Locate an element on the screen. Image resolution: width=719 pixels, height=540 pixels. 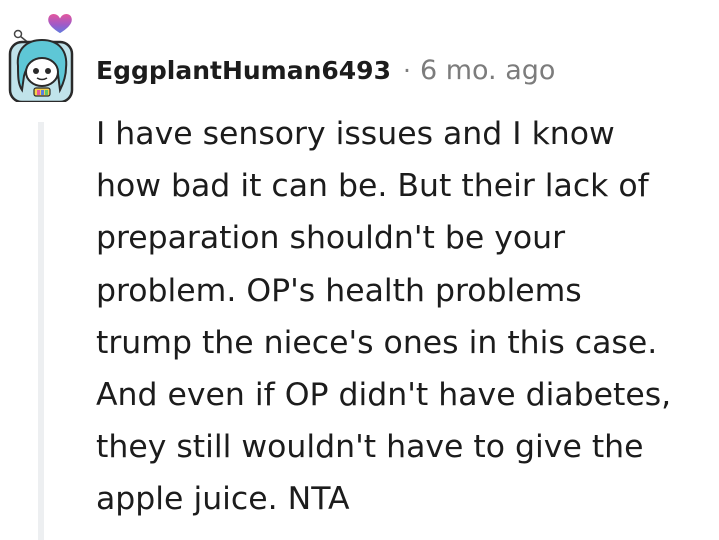
timestamp: 6 mo. ago is located at coordinates (487, 70).